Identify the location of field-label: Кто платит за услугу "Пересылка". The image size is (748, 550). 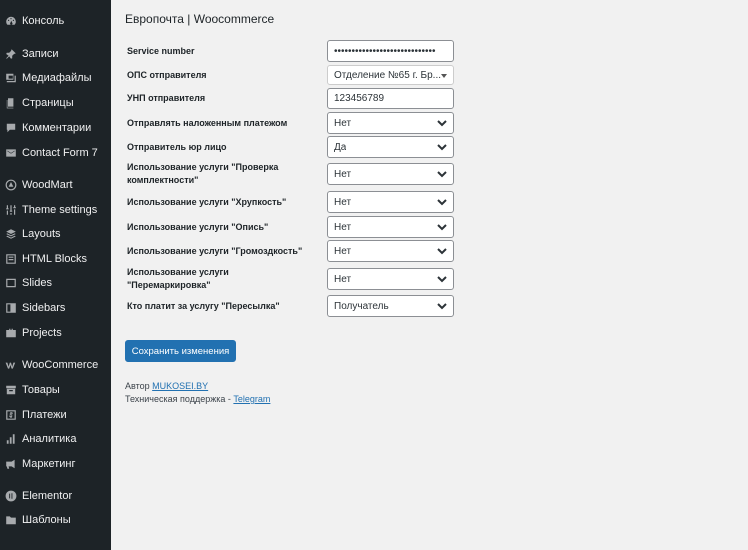
(203, 305).